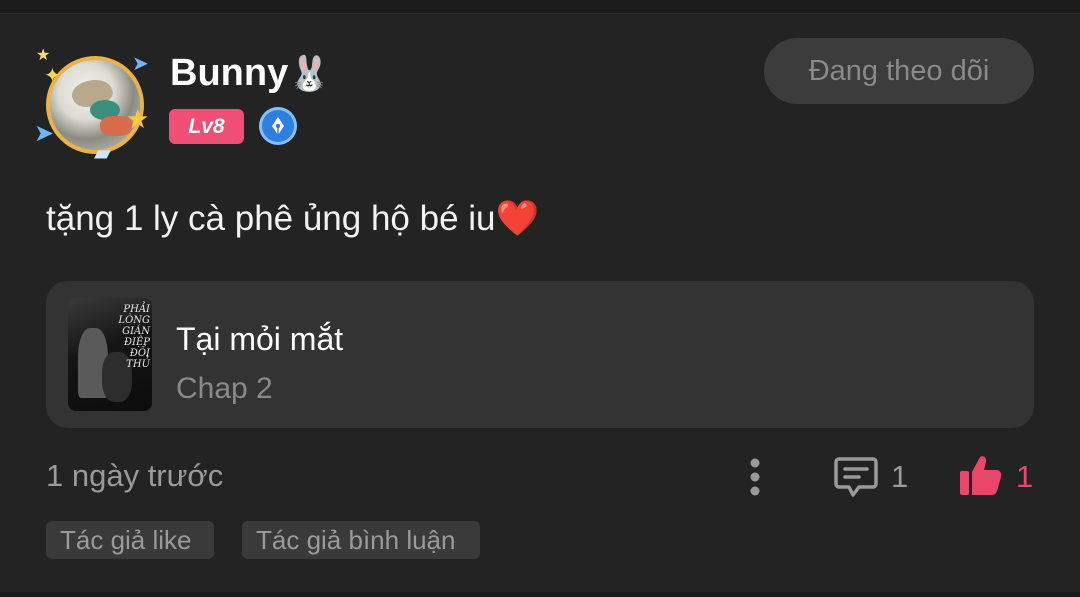 This screenshot has width=1080, height=597. I want to click on story-chapter: Chap 2, so click(224, 388).